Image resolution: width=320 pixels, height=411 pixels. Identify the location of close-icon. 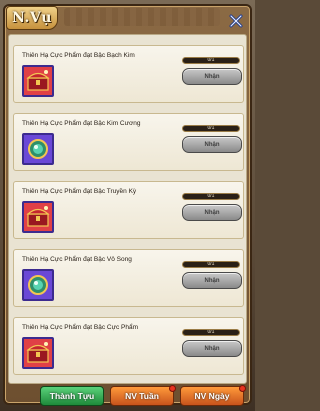
(236, 21).